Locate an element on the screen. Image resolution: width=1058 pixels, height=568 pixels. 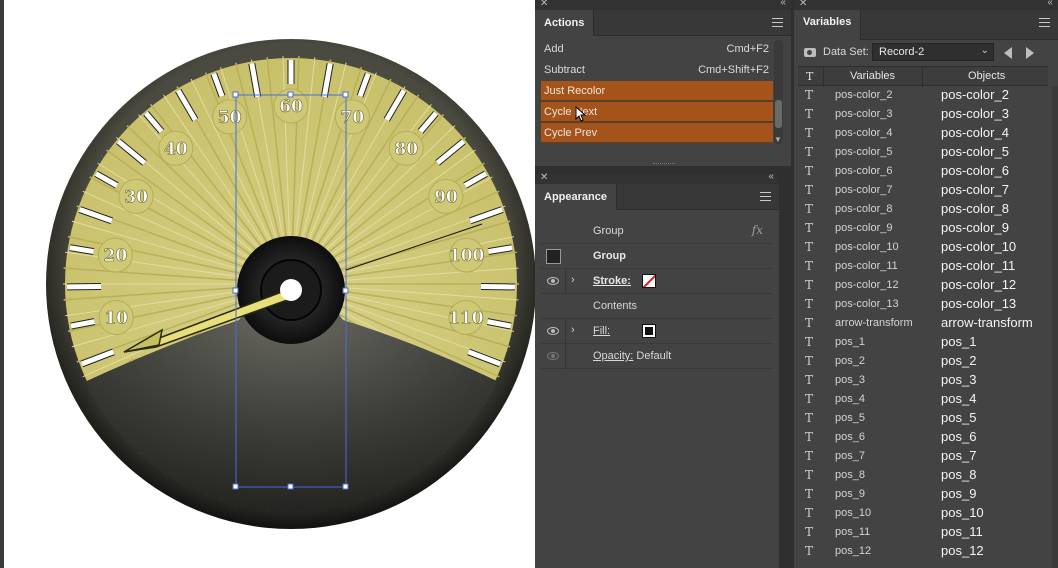
appearance-opacity-row: Opacity: Default is located at coordinates (657, 356).